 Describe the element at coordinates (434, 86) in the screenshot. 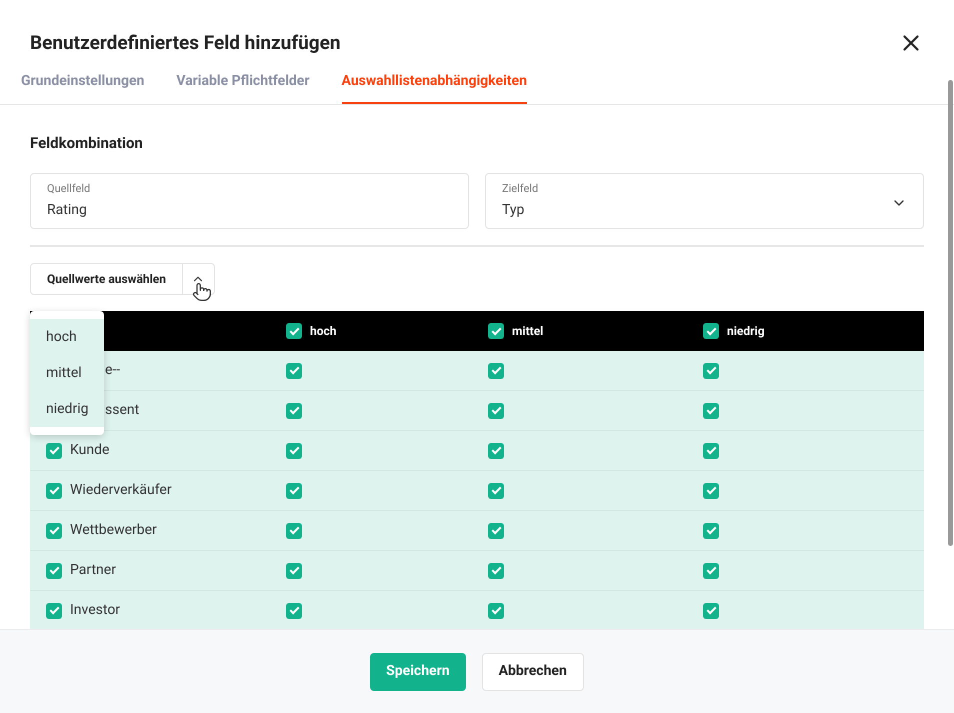

I see `tab: Auswahllistenabhängigkeiten` at that location.